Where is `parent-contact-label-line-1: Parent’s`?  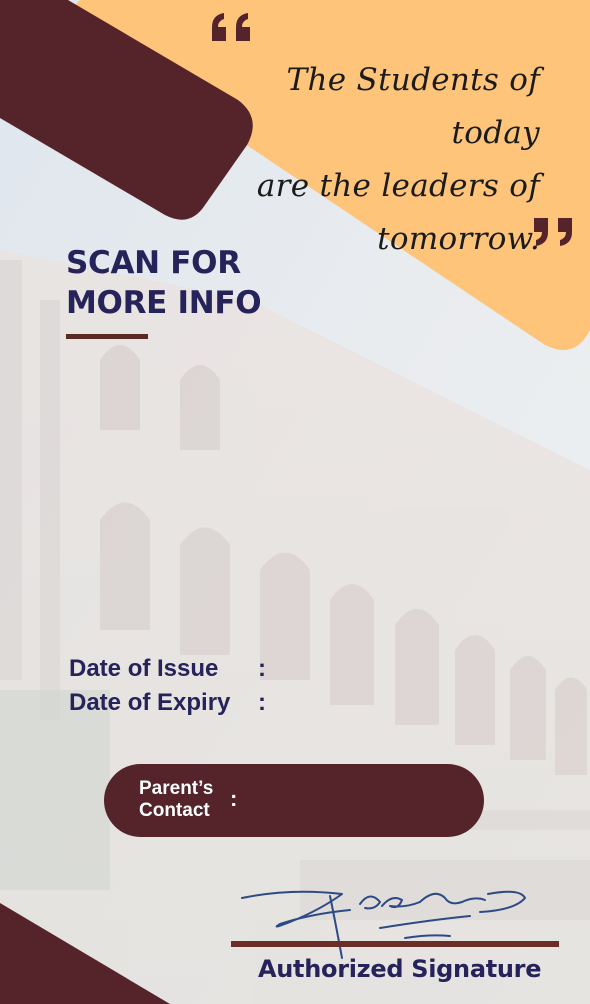 parent-contact-label-line-1: Parent’s is located at coordinates (176, 788).